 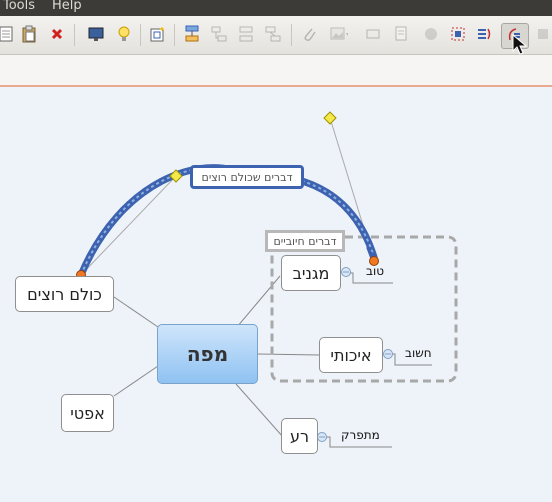 What do you see at coordinates (219, 34) in the screenshot?
I see `subtopic-icon` at bounding box center [219, 34].